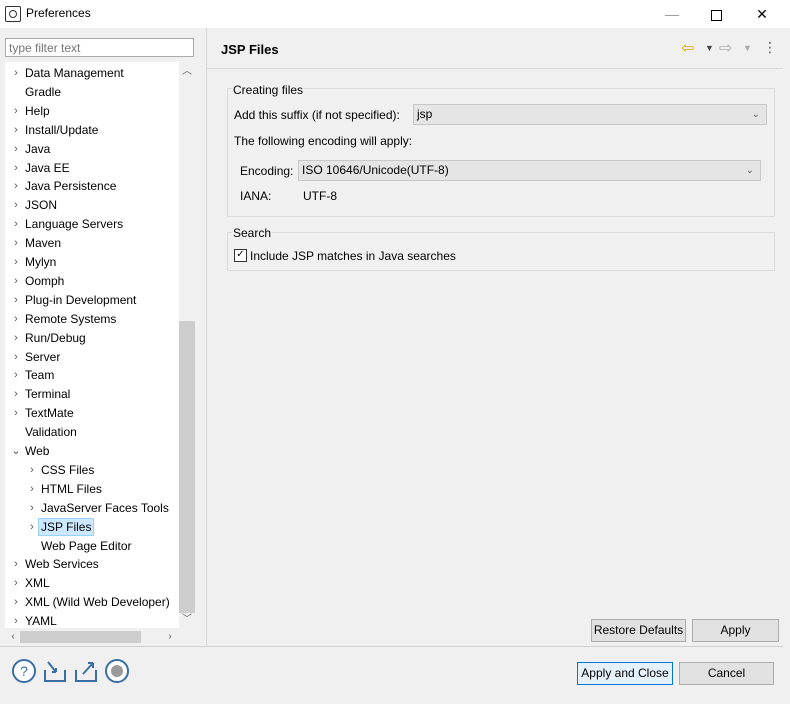 Image resolution: width=790 pixels, height=704 pixels. Describe the element at coordinates (92, 319) in the screenshot. I see `tree-item: › Remote Systems` at that location.